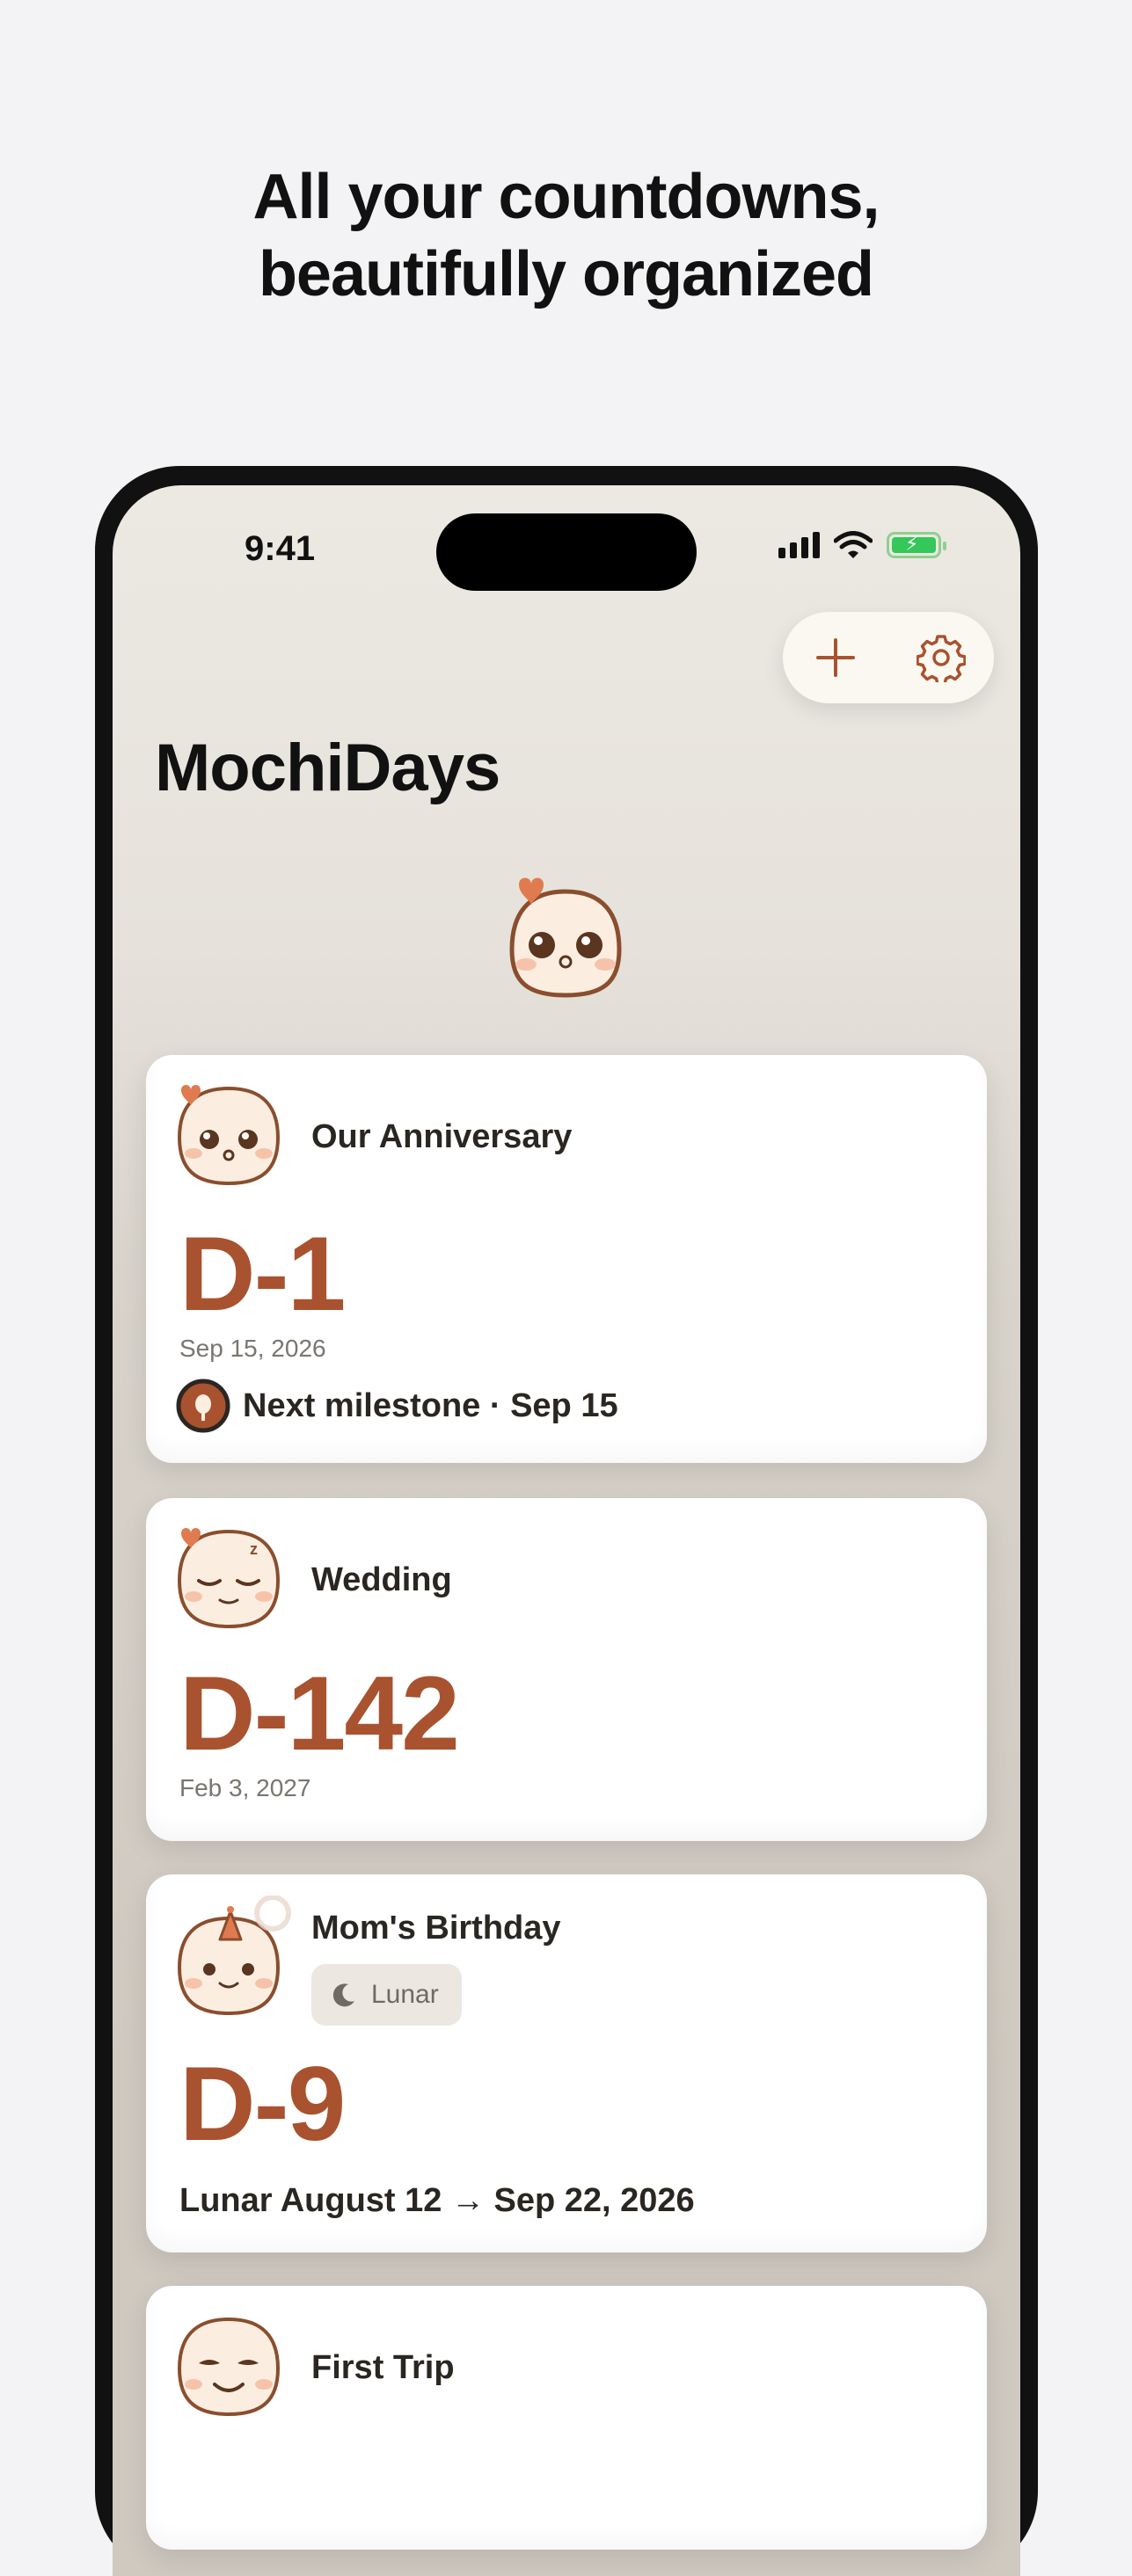 This screenshot has width=1132, height=2576. I want to click on card-title: Mom's Birthday, so click(436, 1928).